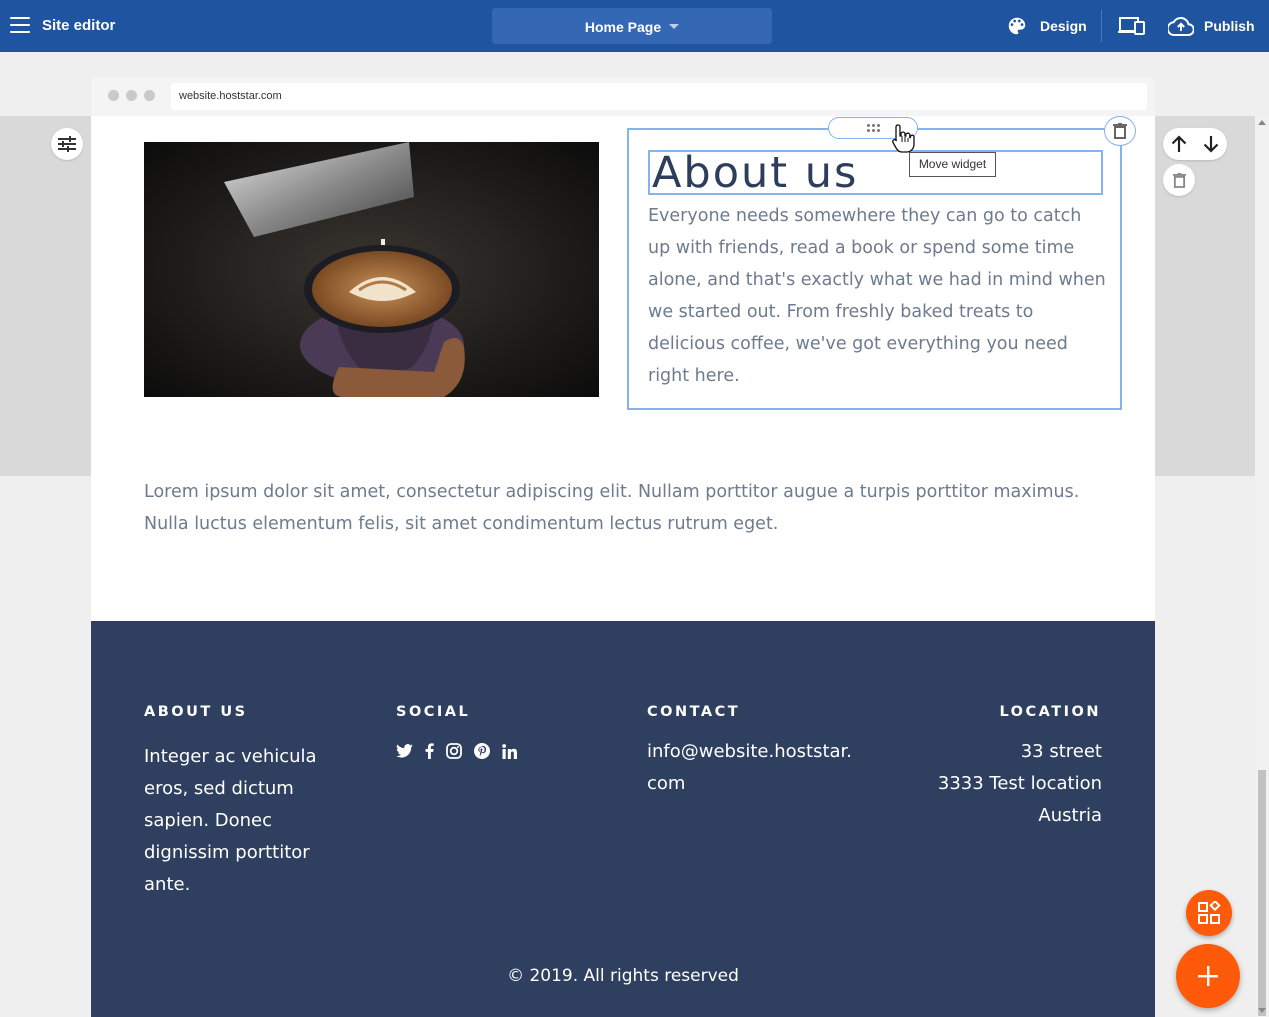  What do you see at coordinates (1017, 26) in the screenshot?
I see `palette-icon` at bounding box center [1017, 26].